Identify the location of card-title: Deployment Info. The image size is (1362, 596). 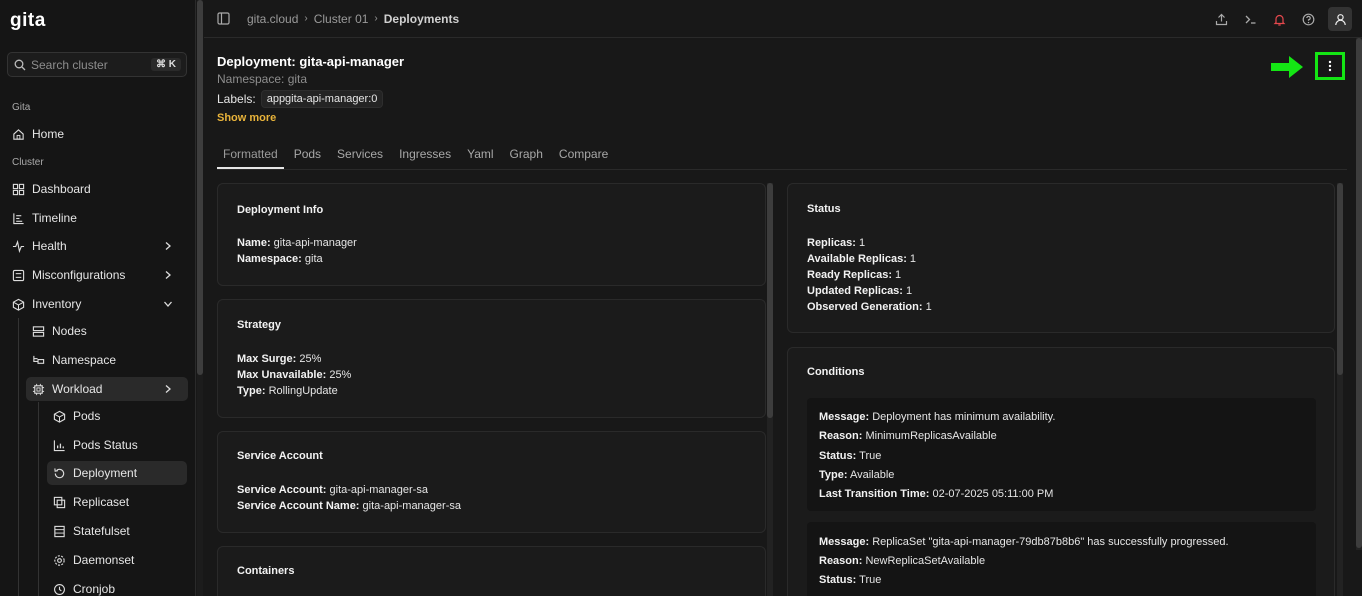
(280, 210).